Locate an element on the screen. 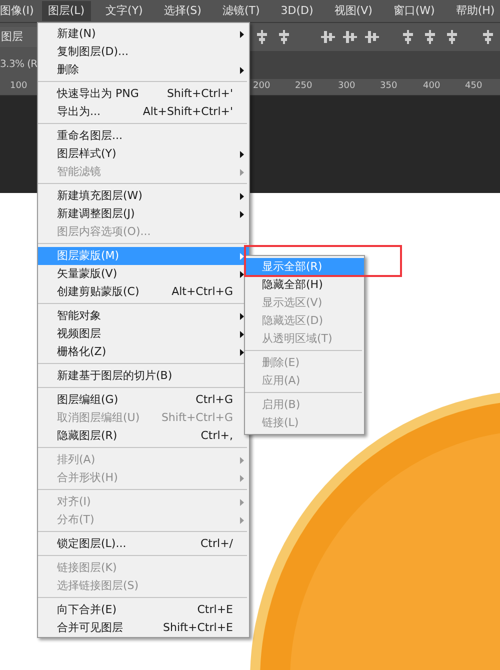 The height and width of the screenshot is (670, 500). menu-bar-item: 帮助(H) is located at coordinates (475, 11).